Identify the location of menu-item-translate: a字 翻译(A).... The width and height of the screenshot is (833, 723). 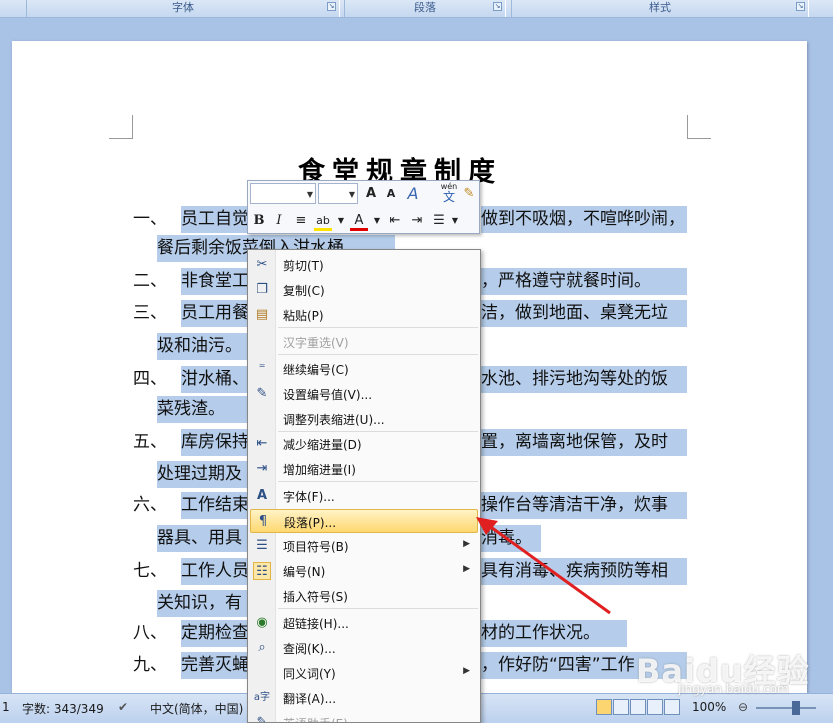
(364, 698).